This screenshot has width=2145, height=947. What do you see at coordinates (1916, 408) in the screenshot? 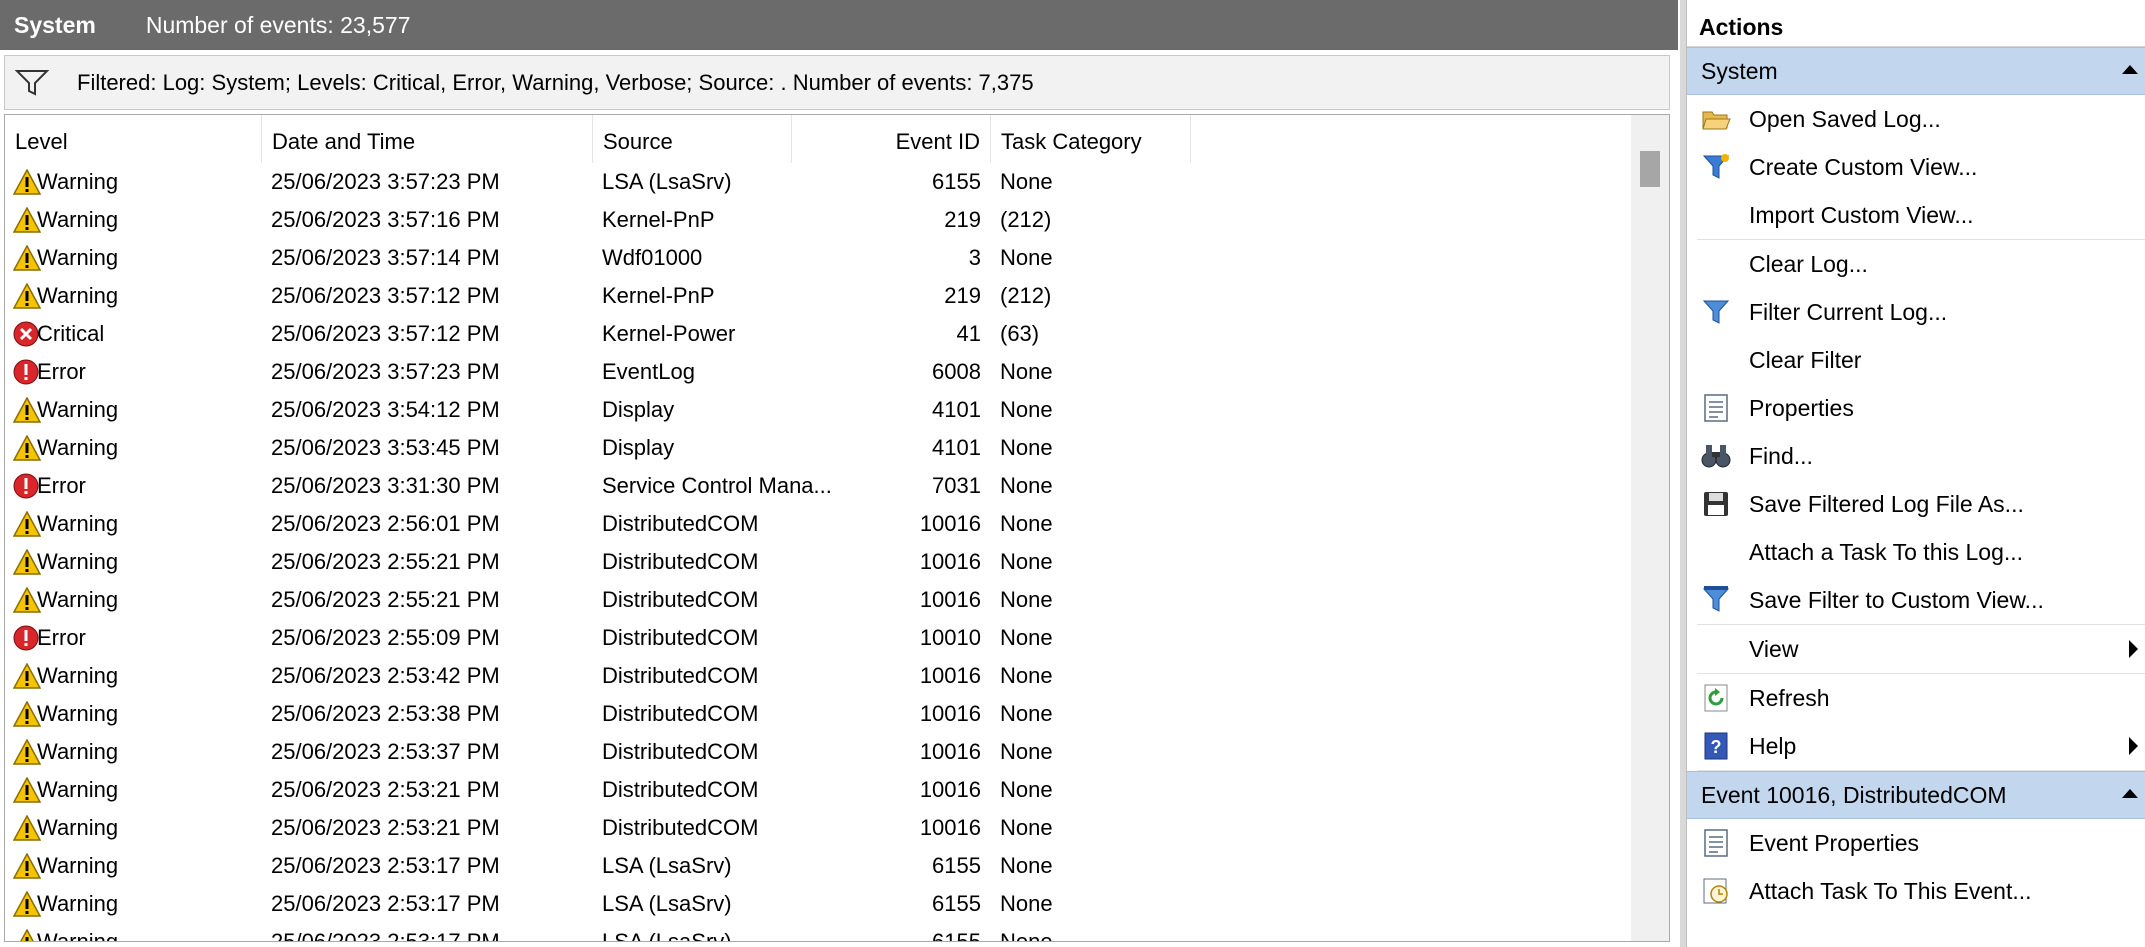
I see `action-properties: Properties` at bounding box center [1916, 408].